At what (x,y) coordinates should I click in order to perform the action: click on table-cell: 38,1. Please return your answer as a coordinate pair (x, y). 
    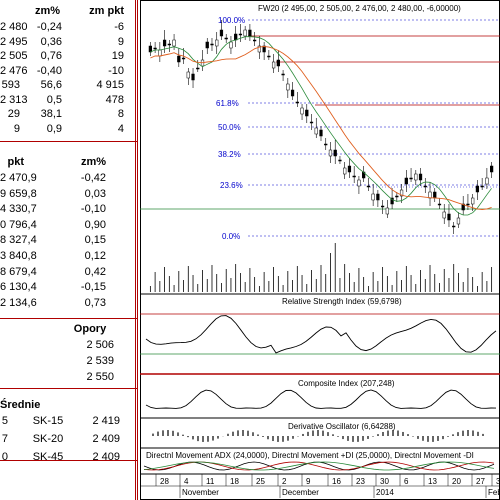
    Looking at the image, I should click on (51, 114).